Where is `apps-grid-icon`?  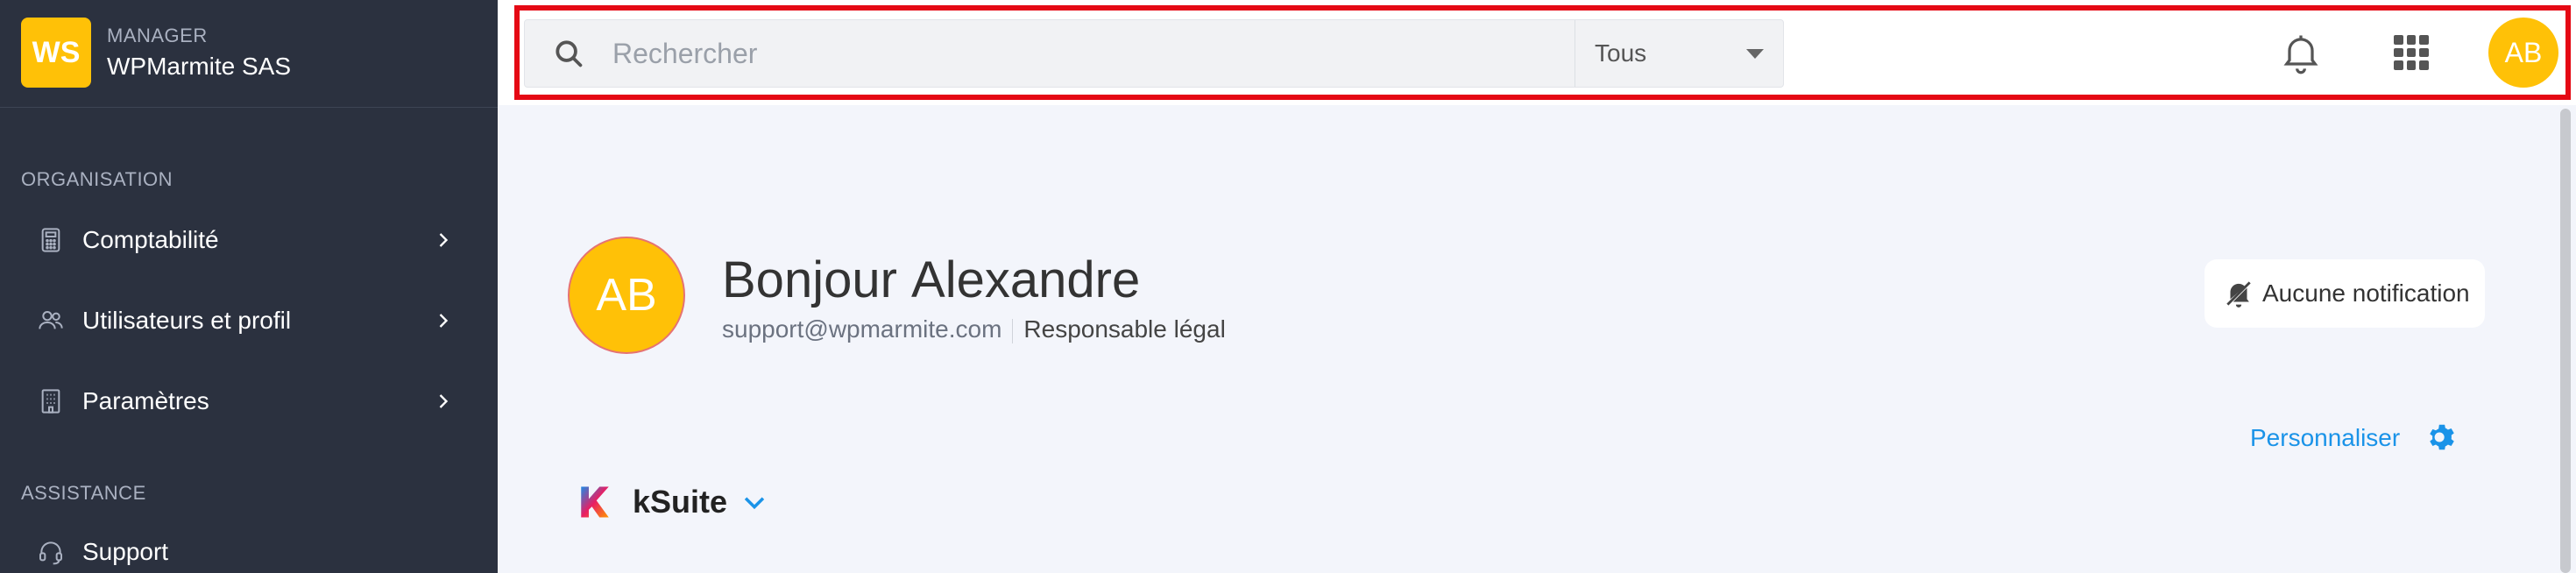
apps-grid-icon is located at coordinates (2411, 52).